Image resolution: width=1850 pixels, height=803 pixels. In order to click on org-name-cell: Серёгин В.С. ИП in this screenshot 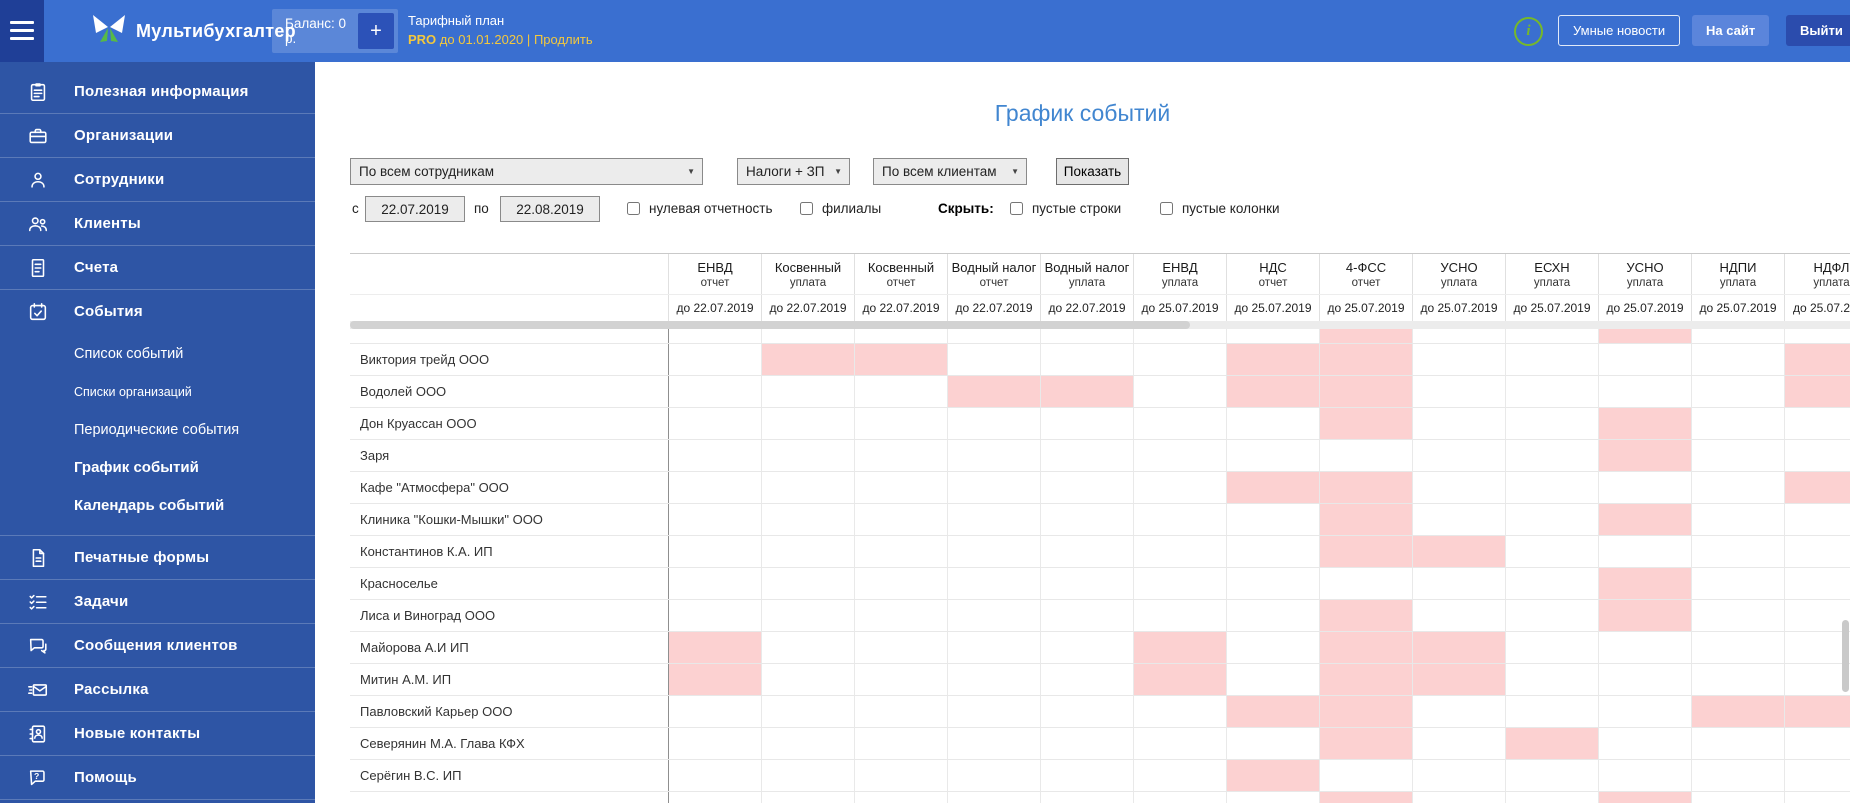, I will do `click(509, 775)`.